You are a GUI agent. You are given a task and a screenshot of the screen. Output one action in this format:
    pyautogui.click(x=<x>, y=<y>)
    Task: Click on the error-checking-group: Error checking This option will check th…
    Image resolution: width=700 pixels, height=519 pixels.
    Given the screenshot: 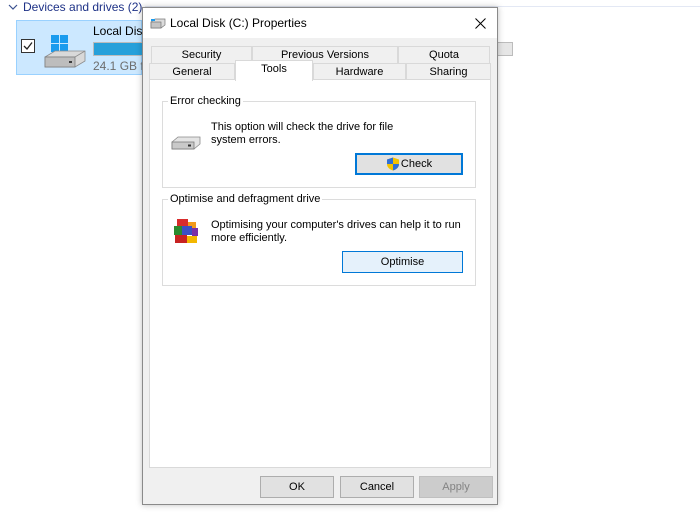 What is the action you would take?
    pyautogui.click(x=319, y=141)
    